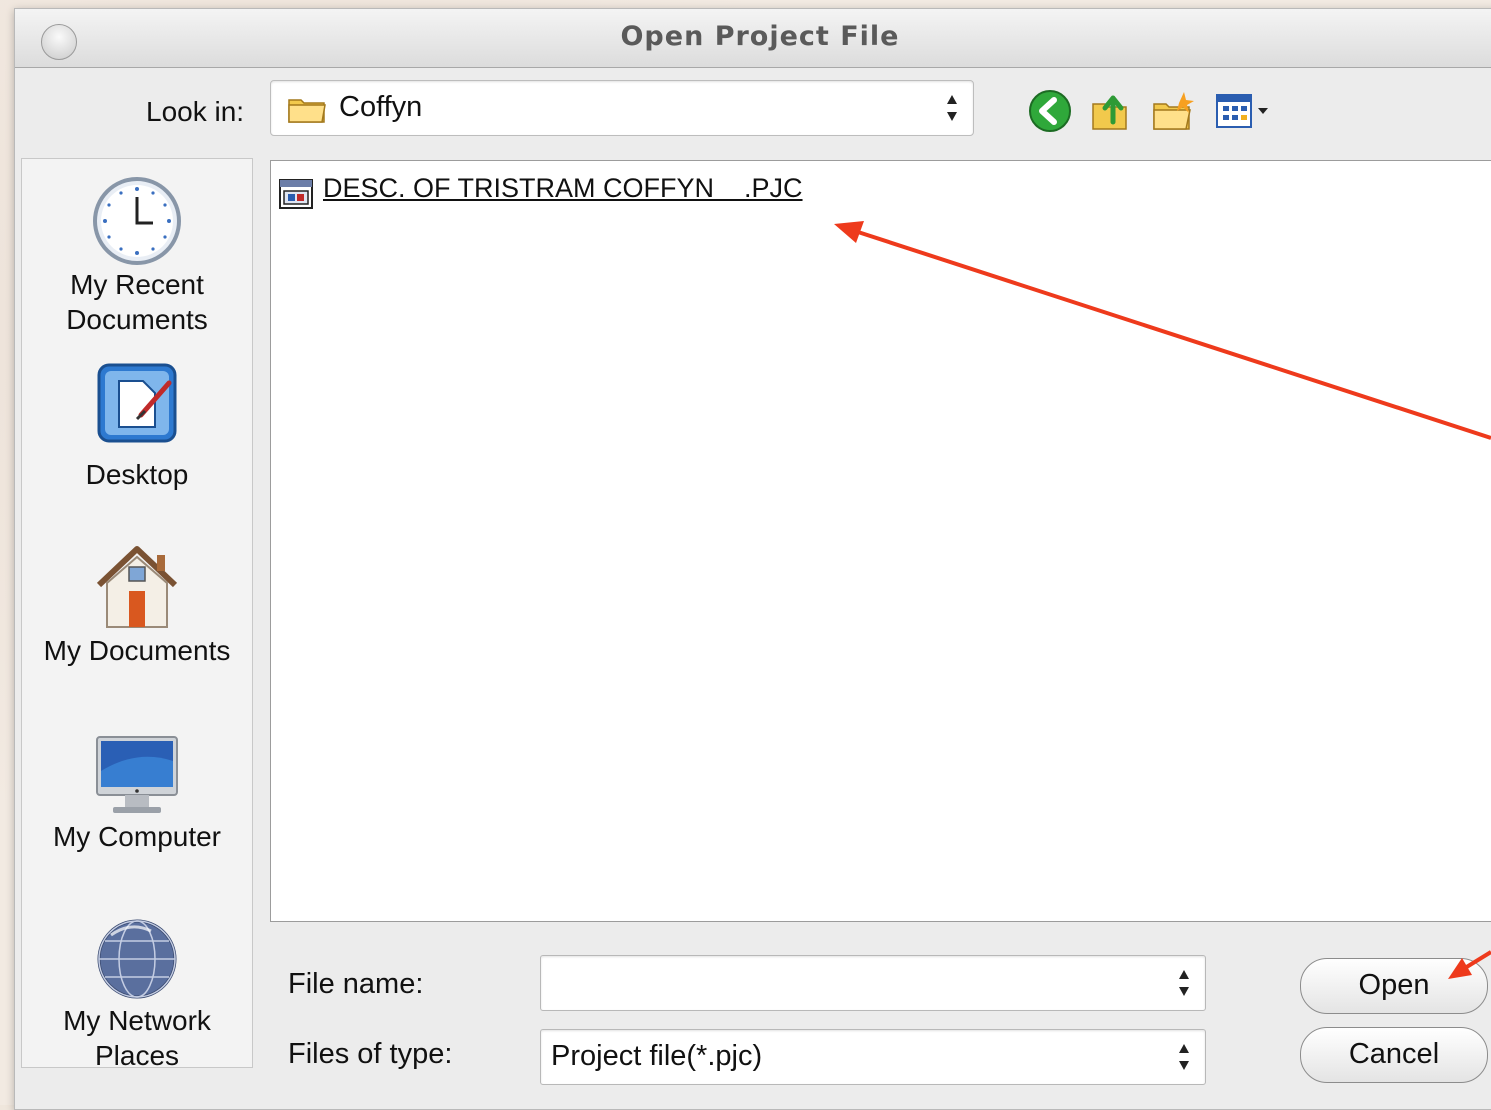 Image resolution: width=1491 pixels, height=1110 pixels. What do you see at coordinates (137, 650) in the screenshot?
I see `place-label: My Documents` at bounding box center [137, 650].